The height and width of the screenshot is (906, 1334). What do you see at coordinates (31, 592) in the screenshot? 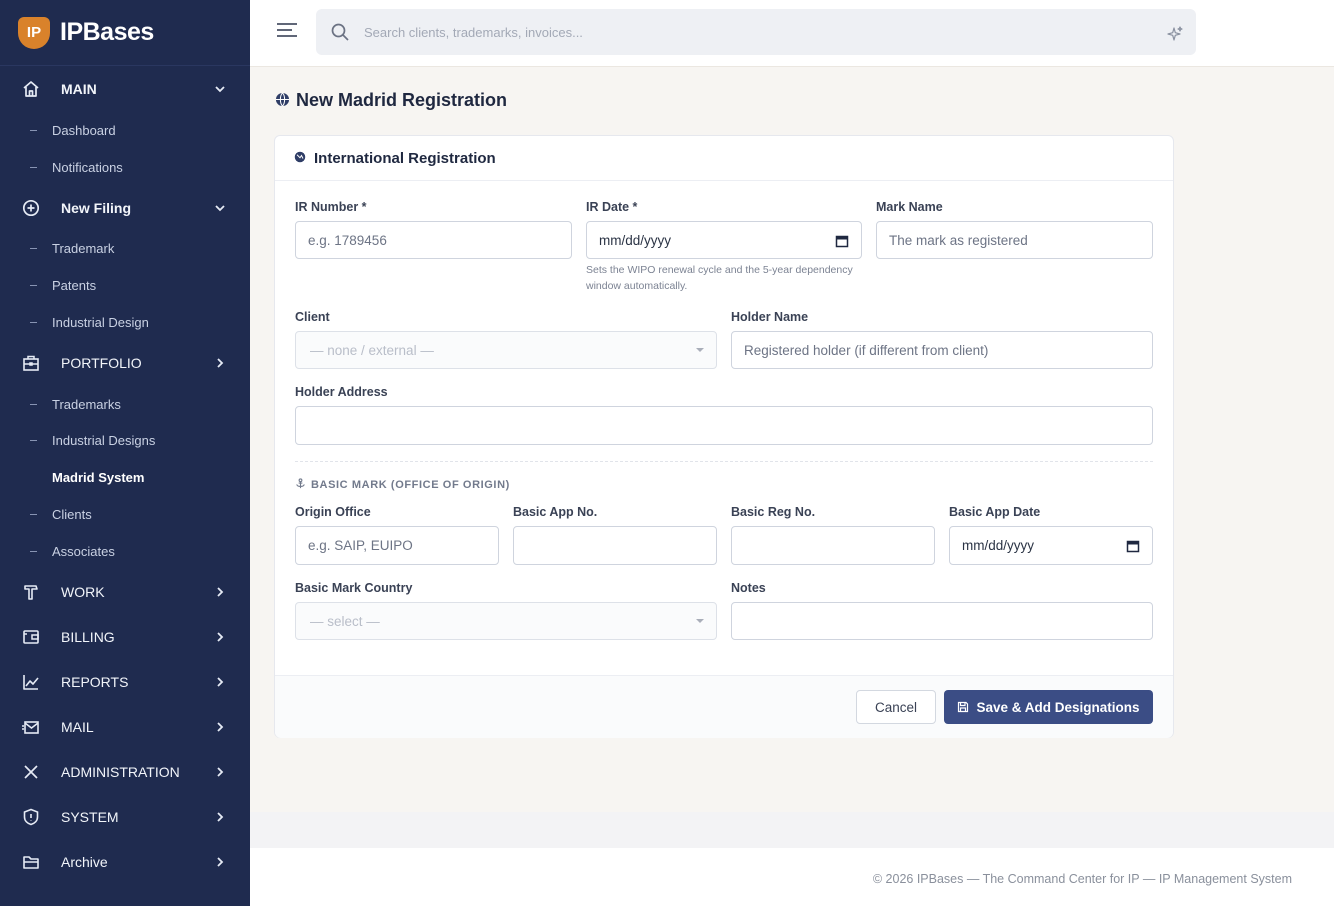
I see `hammer-icon` at bounding box center [31, 592].